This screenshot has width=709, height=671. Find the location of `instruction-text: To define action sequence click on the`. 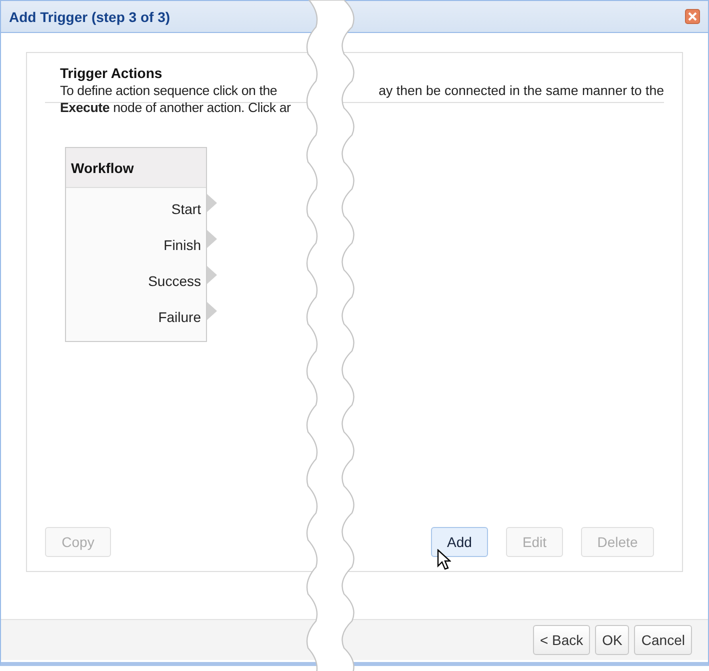

instruction-text: To define action sequence click on the is located at coordinates (169, 90).